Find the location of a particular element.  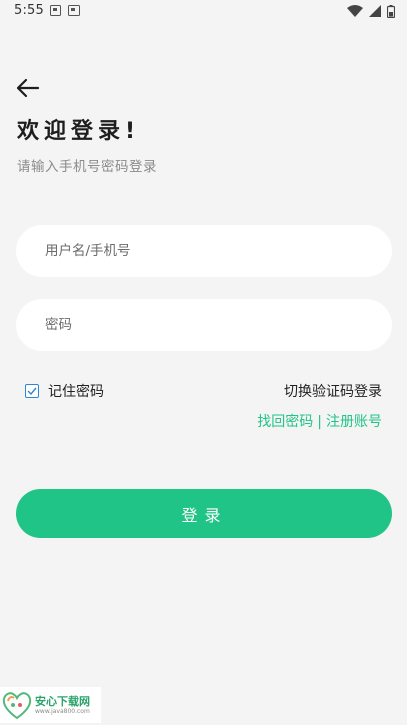

password-field-wrapper is located at coordinates (204, 325).